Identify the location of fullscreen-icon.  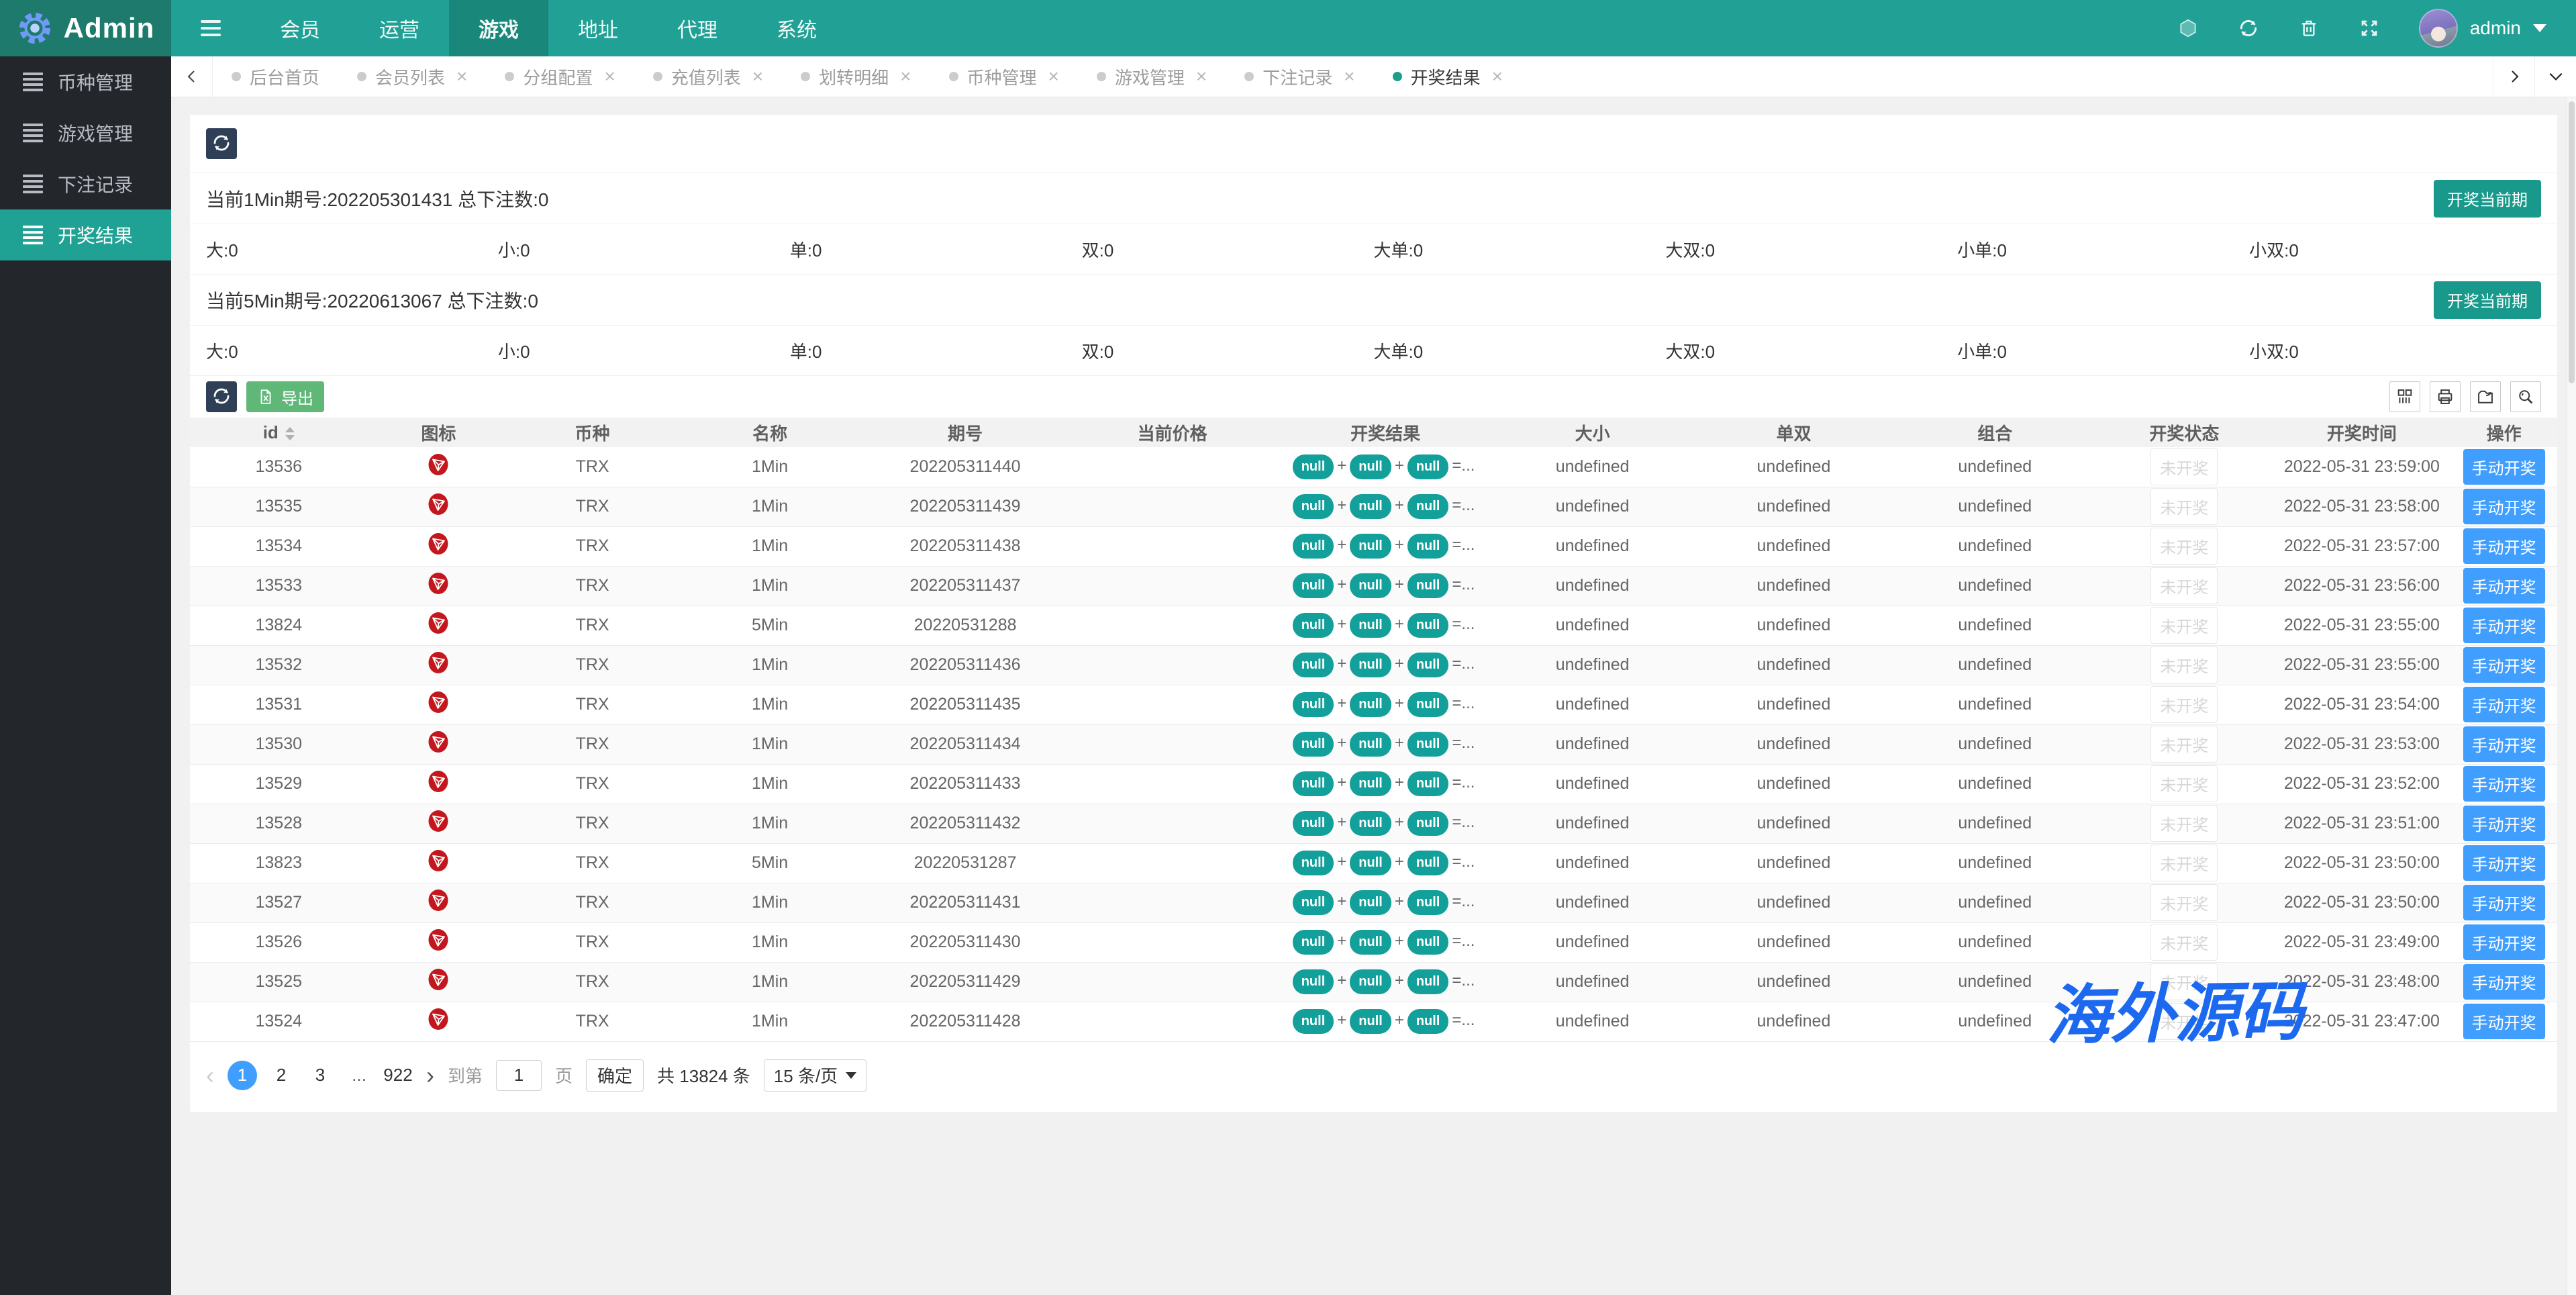
(2369, 28).